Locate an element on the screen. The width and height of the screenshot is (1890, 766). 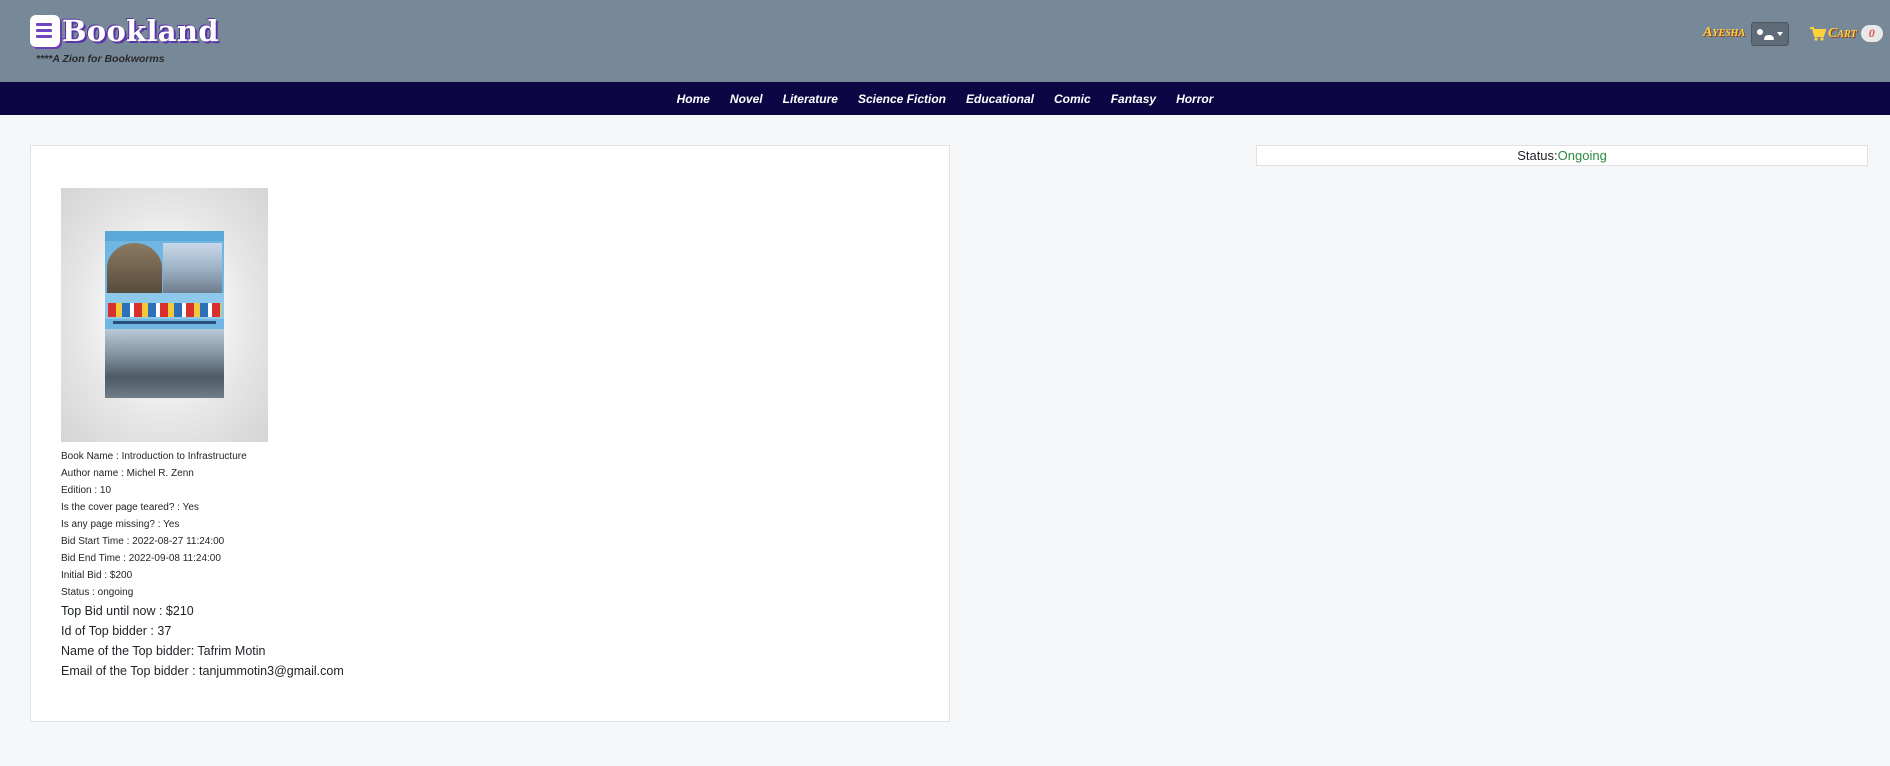
top-bid: Top Bid until now : $210 is located at coordinates (127, 611).